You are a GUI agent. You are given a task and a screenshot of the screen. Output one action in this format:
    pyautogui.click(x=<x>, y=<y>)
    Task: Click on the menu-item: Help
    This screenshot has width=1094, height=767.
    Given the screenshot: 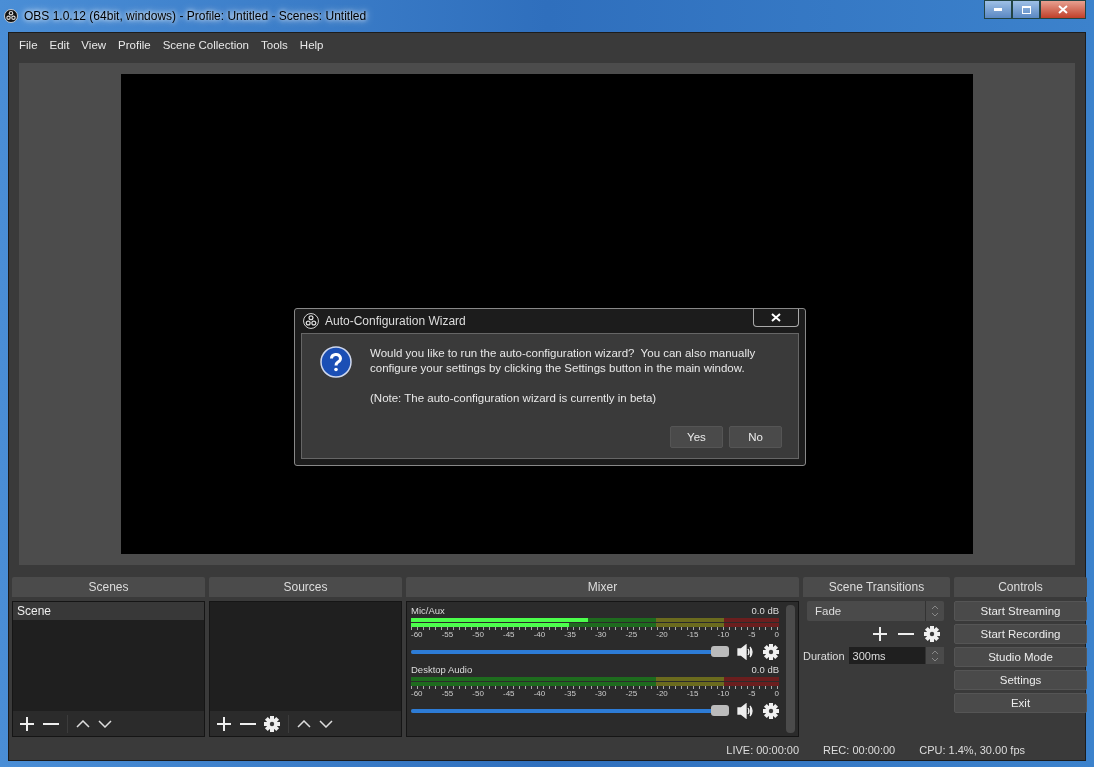 What is the action you would take?
    pyautogui.click(x=311, y=45)
    